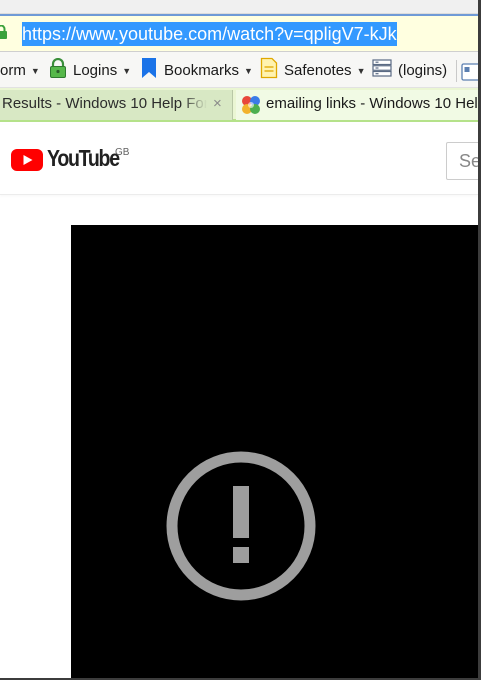 The width and height of the screenshot is (481, 680). Describe the element at coordinates (95, 70) in the screenshot. I see `logins-label: Logins` at that location.